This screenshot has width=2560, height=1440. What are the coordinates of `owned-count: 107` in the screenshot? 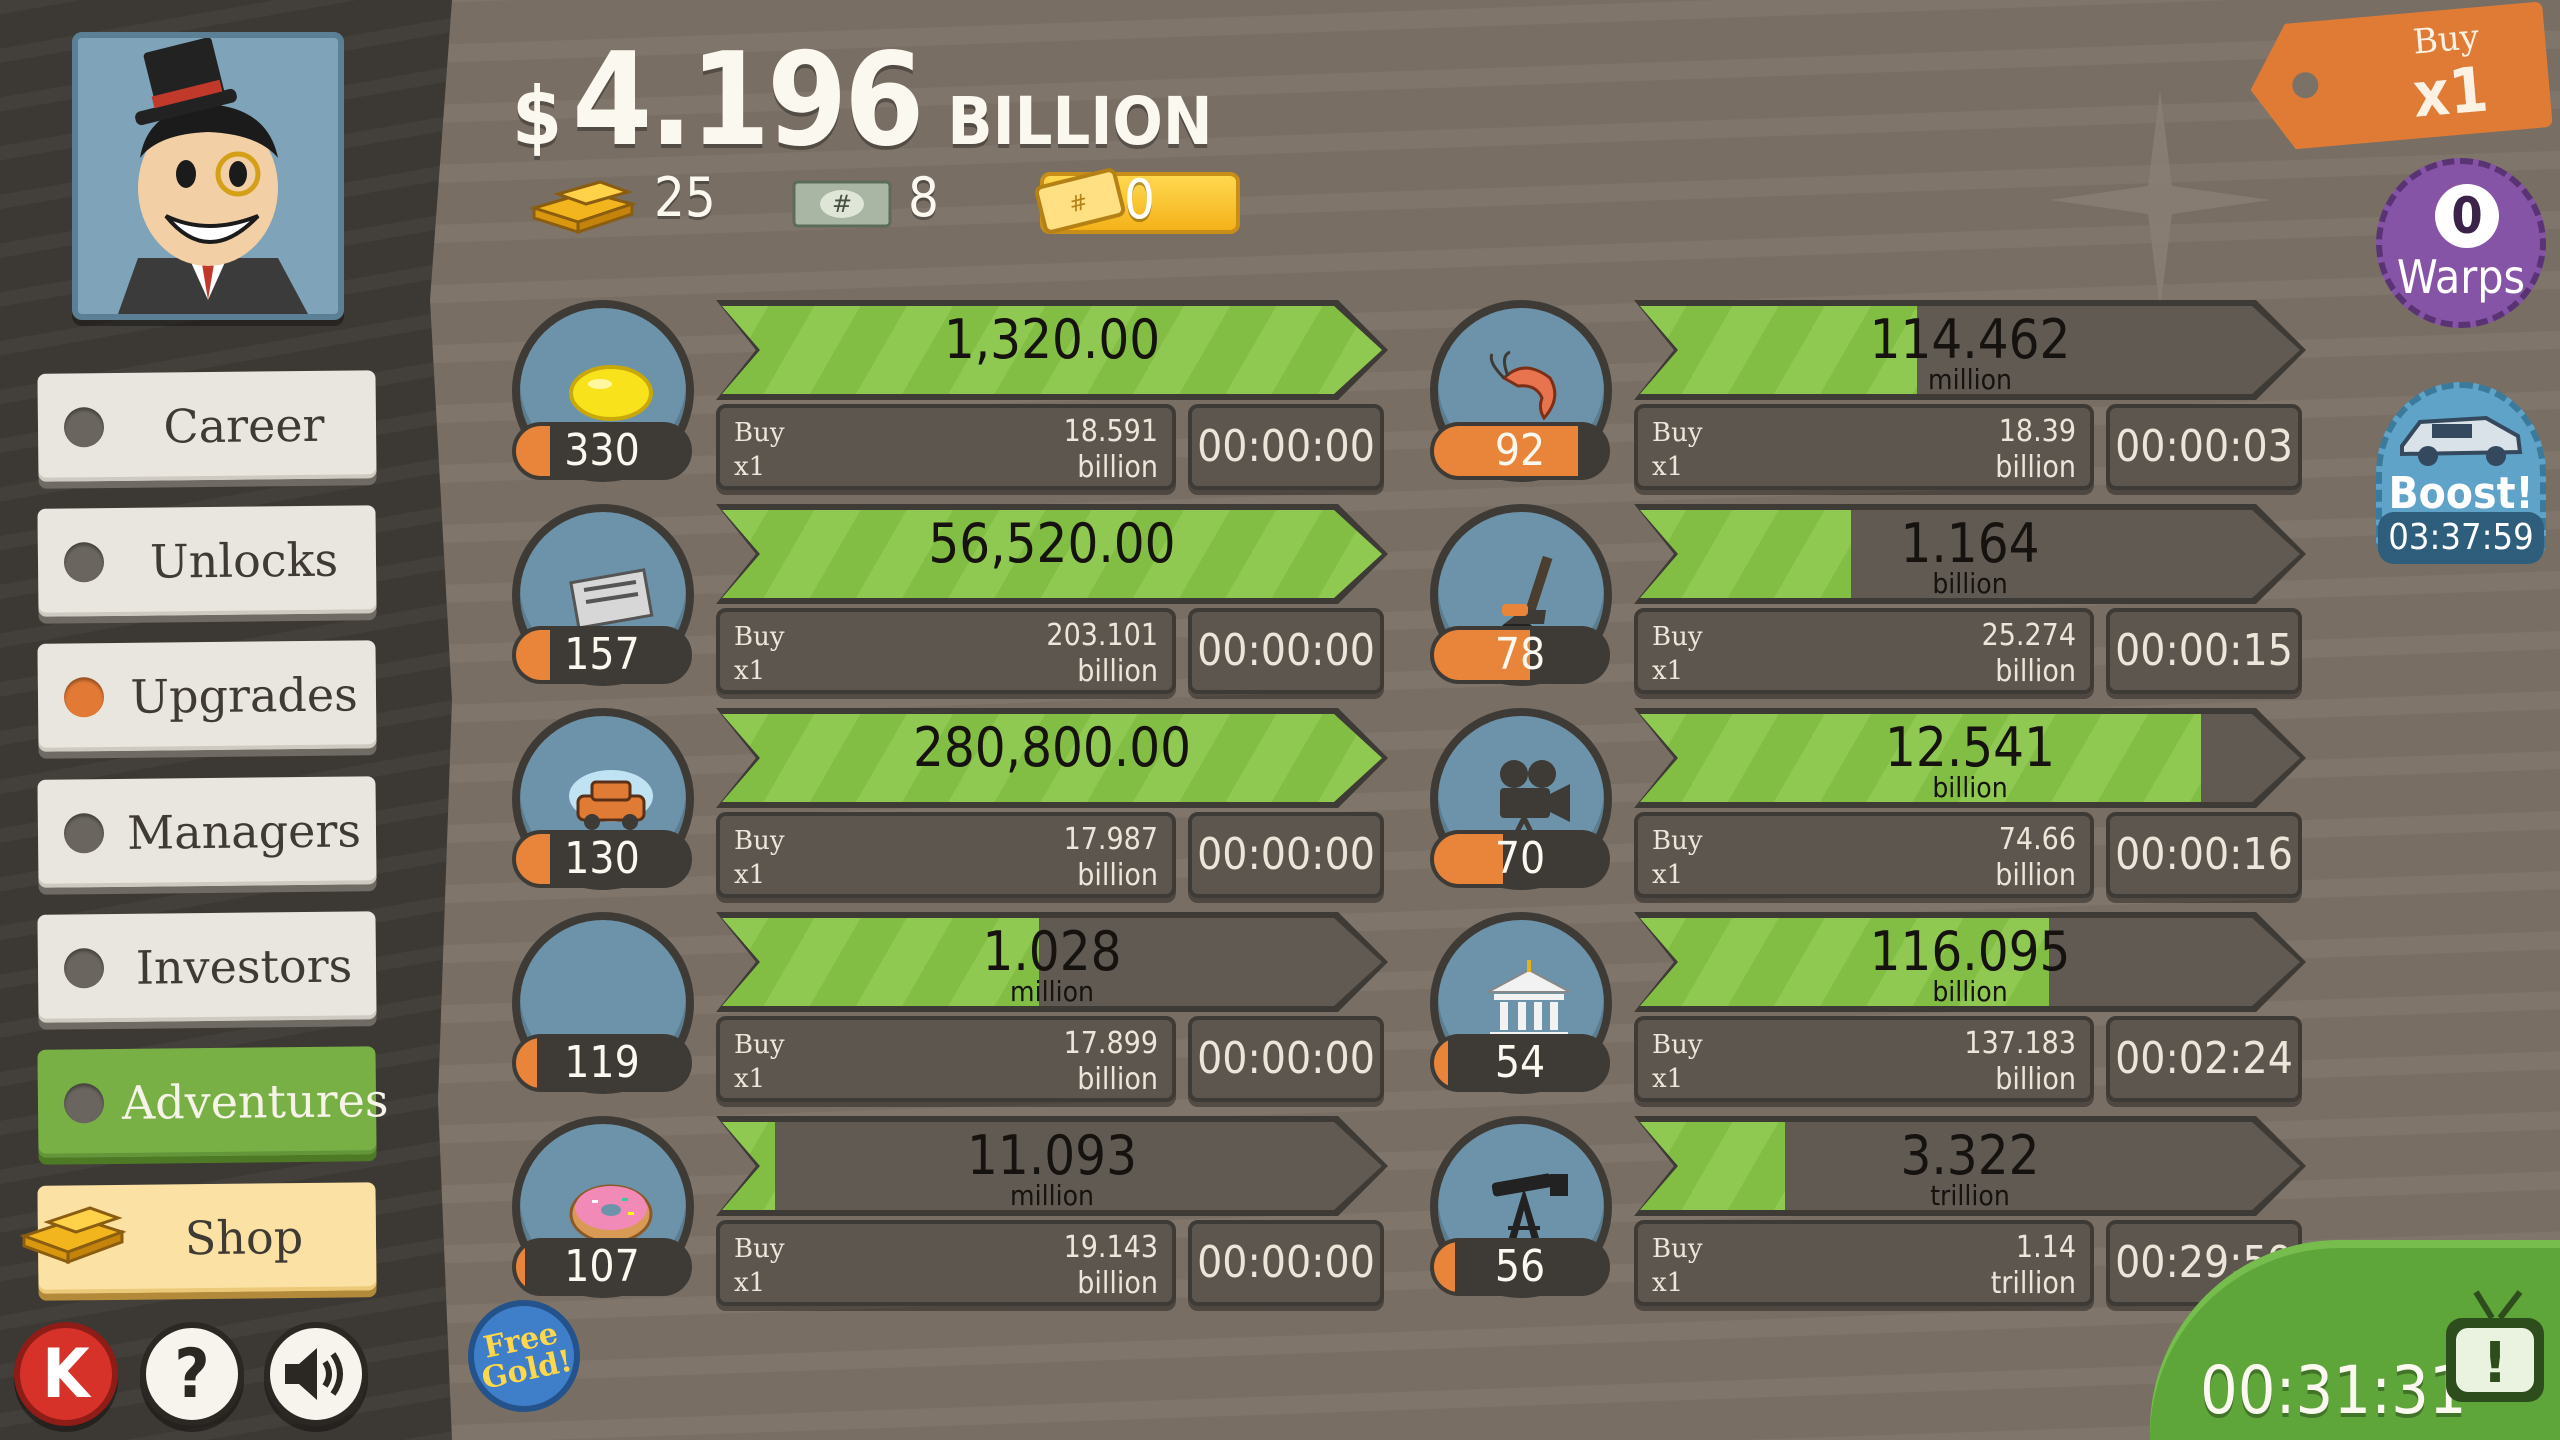 It's located at (602, 1266).